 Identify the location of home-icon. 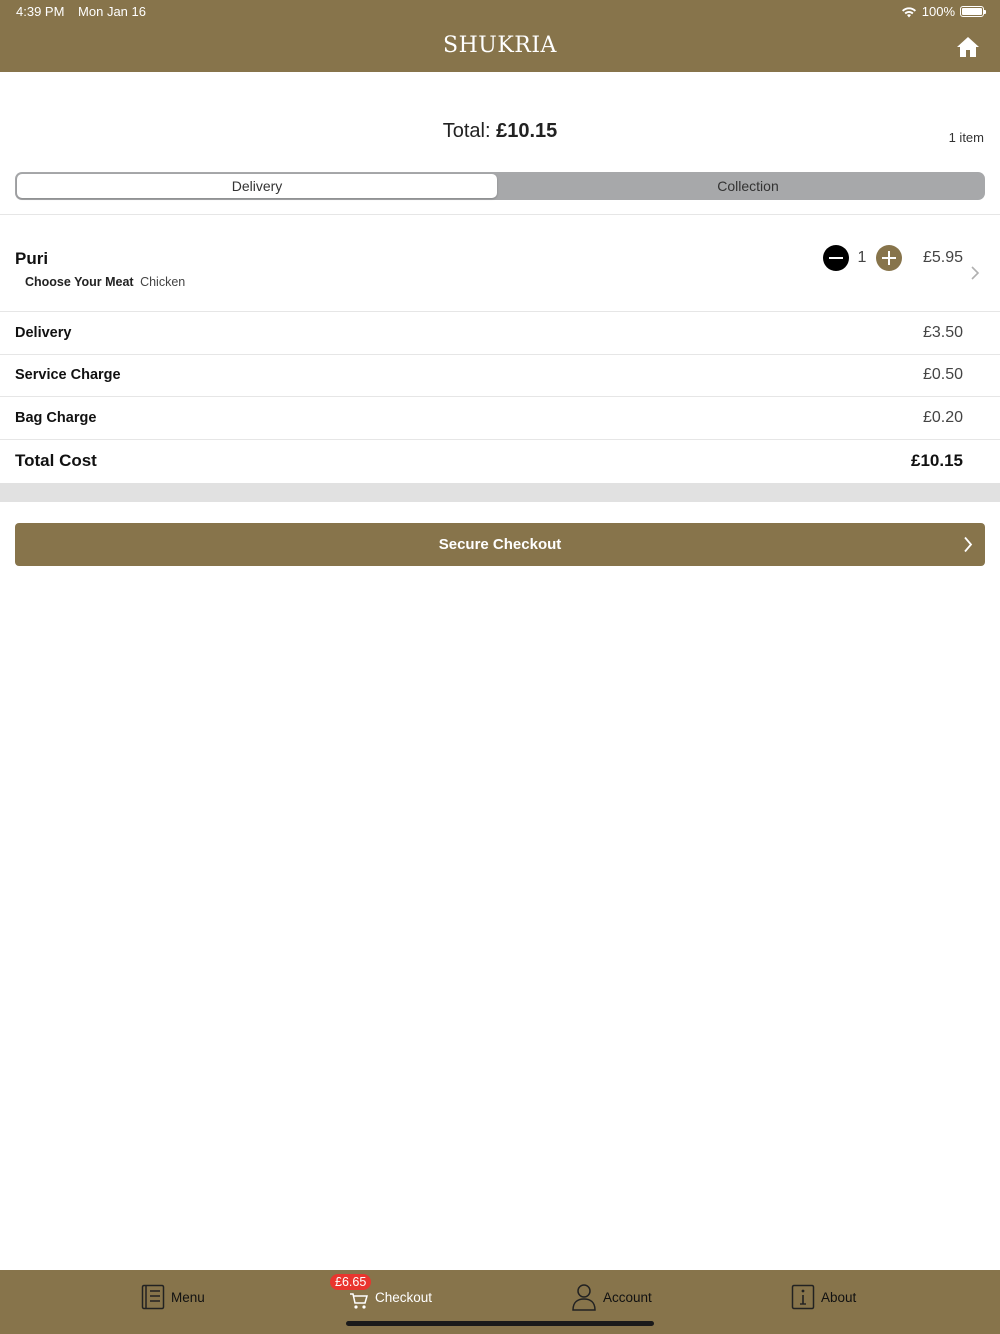
(968, 47).